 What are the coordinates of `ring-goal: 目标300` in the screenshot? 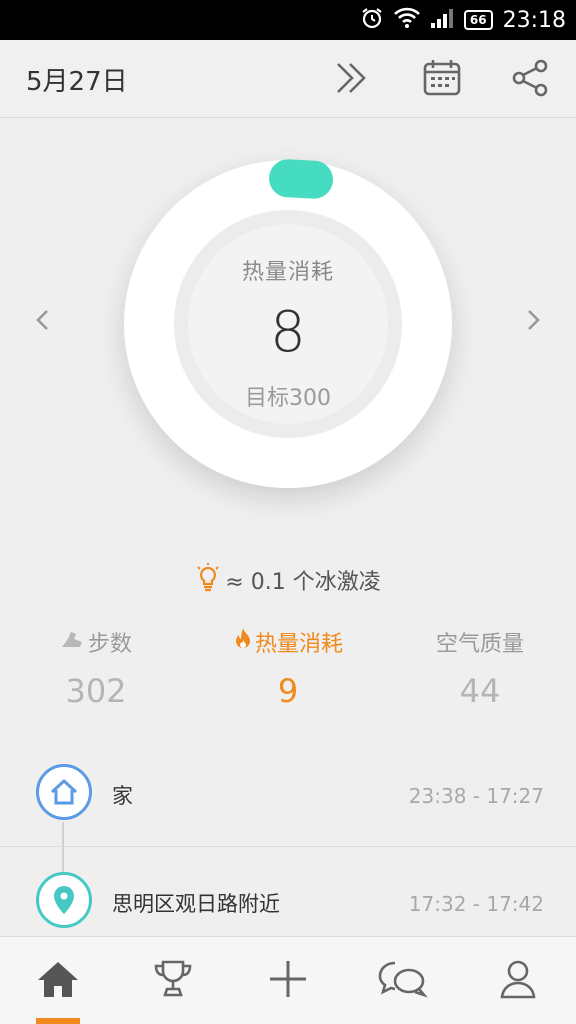 It's located at (288, 398).